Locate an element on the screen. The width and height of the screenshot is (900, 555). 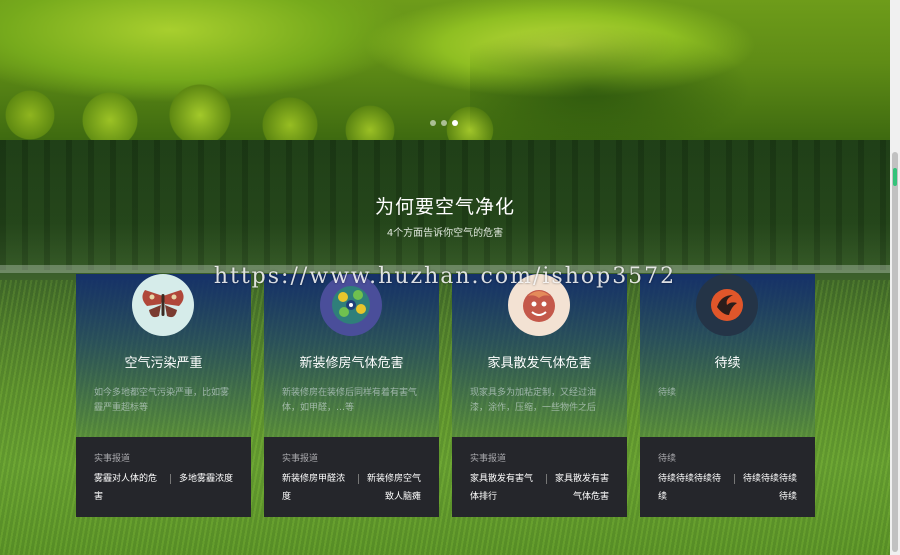
card-description: 待续 is located at coordinates (667, 393).